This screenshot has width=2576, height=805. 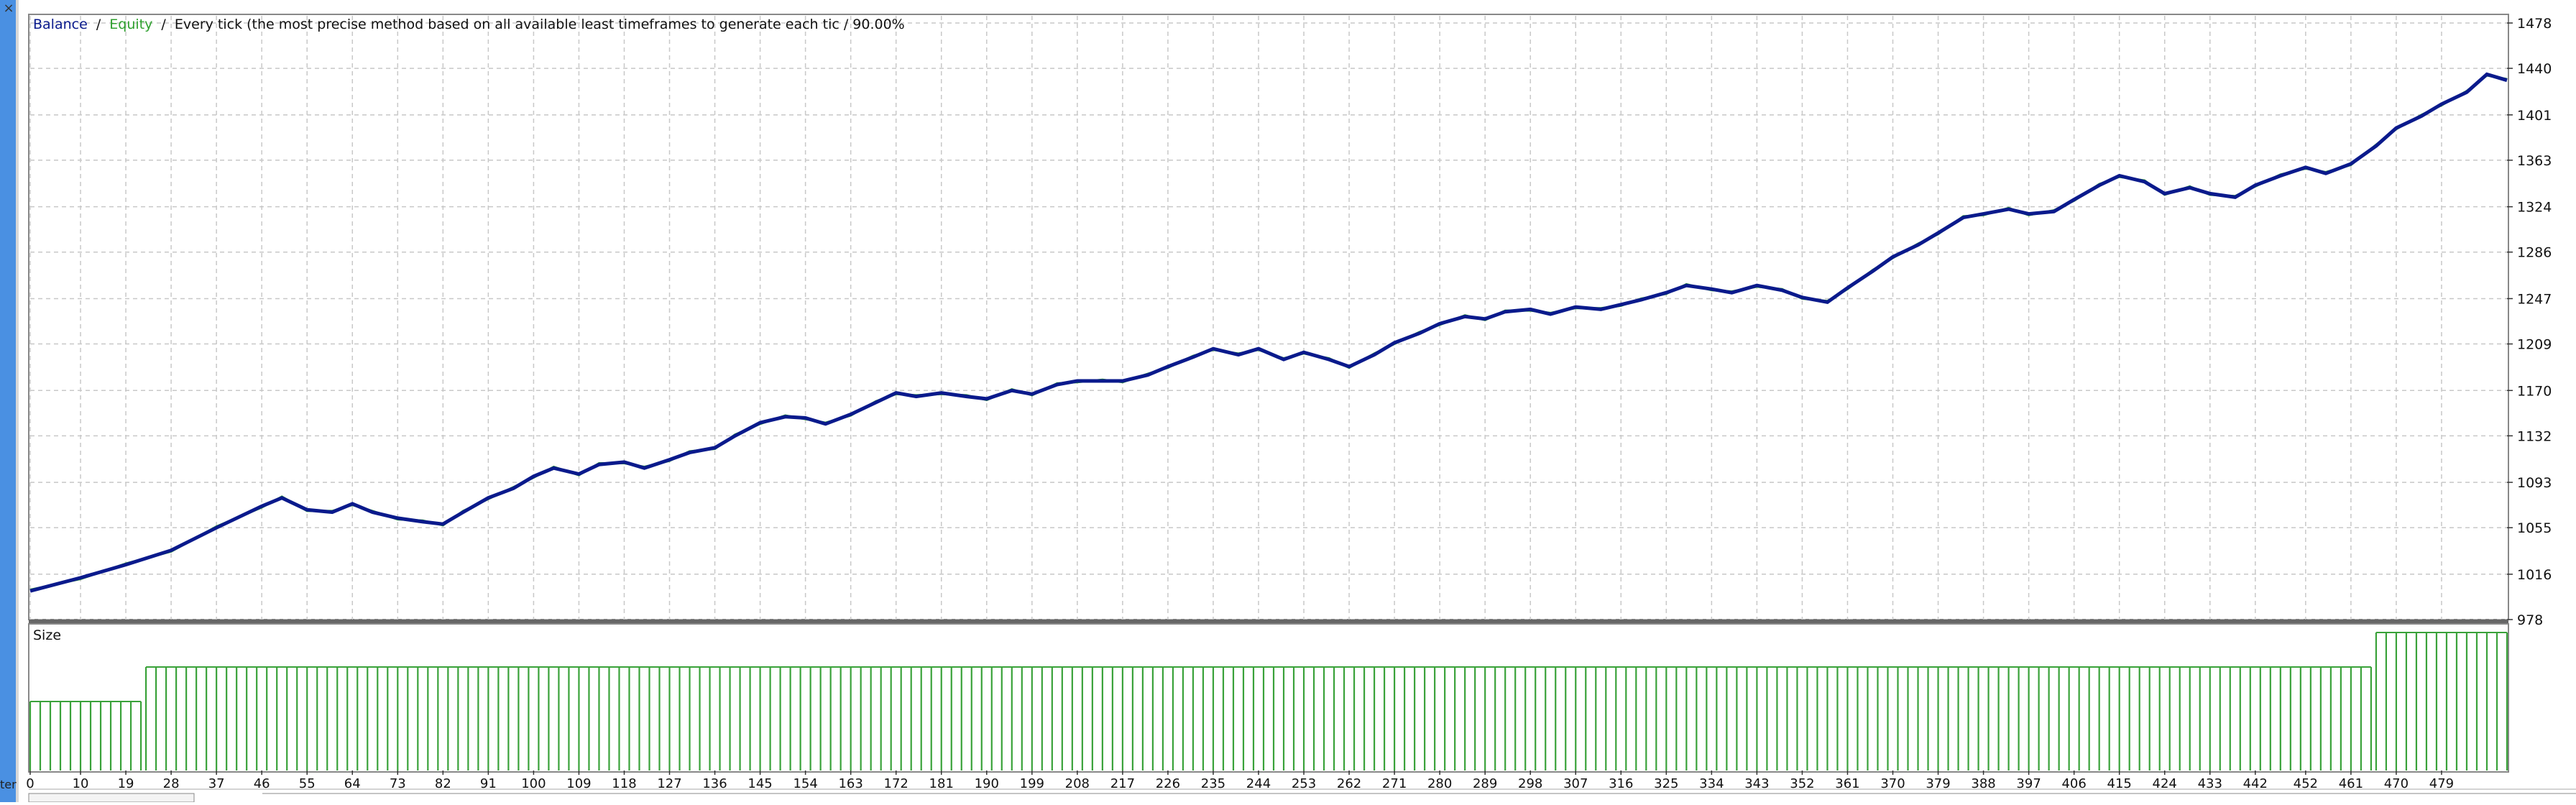 What do you see at coordinates (60, 24) in the screenshot?
I see `legend-balance-label: Balance` at bounding box center [60, 24].